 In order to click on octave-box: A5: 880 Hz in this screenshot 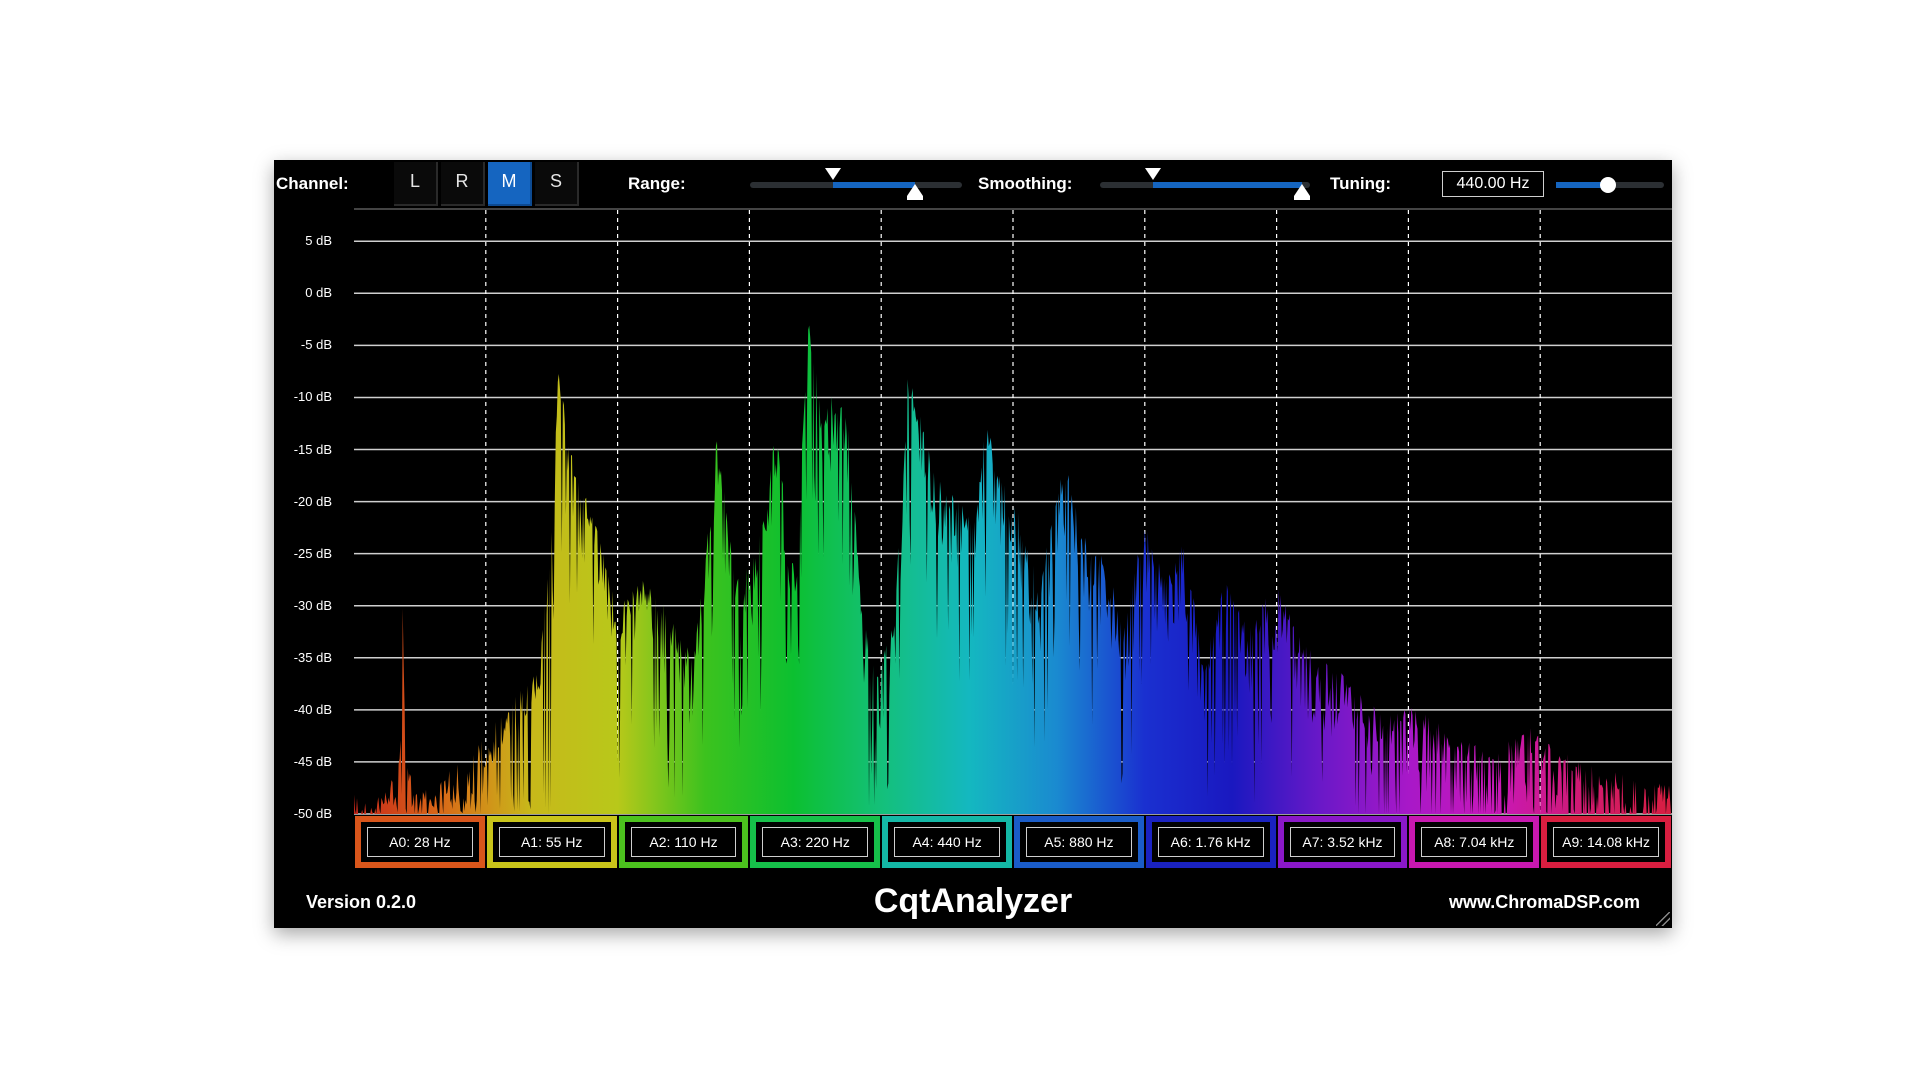, I will do `click(1079, 842)`.